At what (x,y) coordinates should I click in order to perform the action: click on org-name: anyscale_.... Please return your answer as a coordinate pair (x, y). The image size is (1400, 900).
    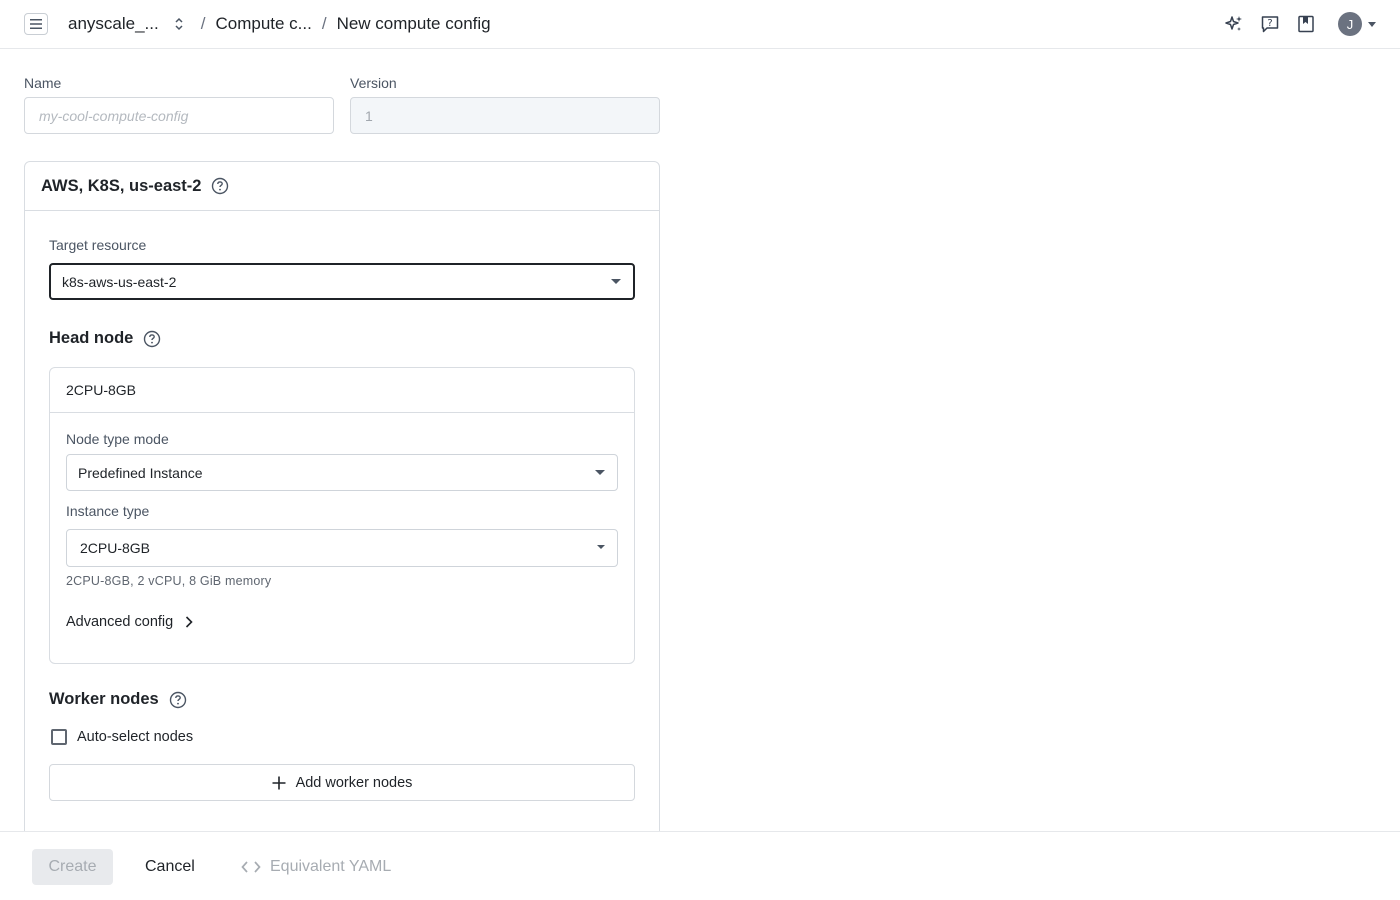
    Looking at the image, I should click on (113, 24).